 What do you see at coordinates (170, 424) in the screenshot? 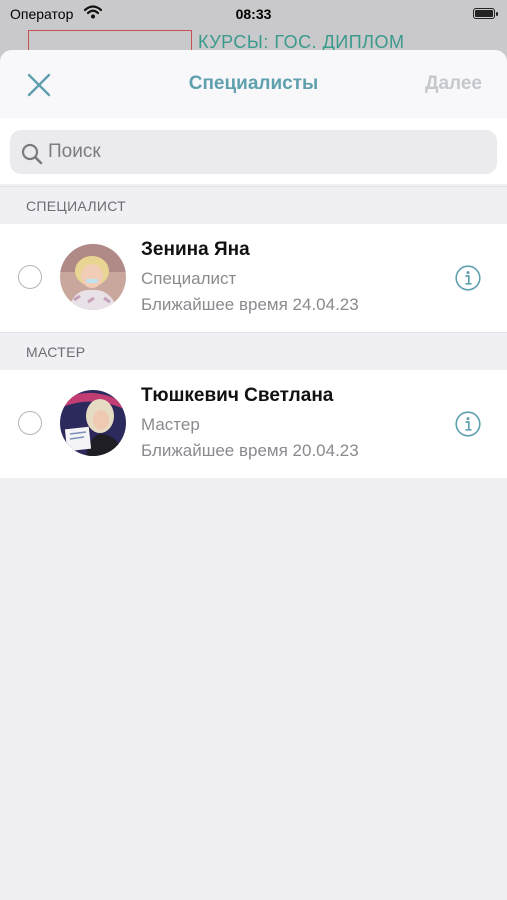
I see `specialist-role: Мастер` at bounding box center [170, 424].